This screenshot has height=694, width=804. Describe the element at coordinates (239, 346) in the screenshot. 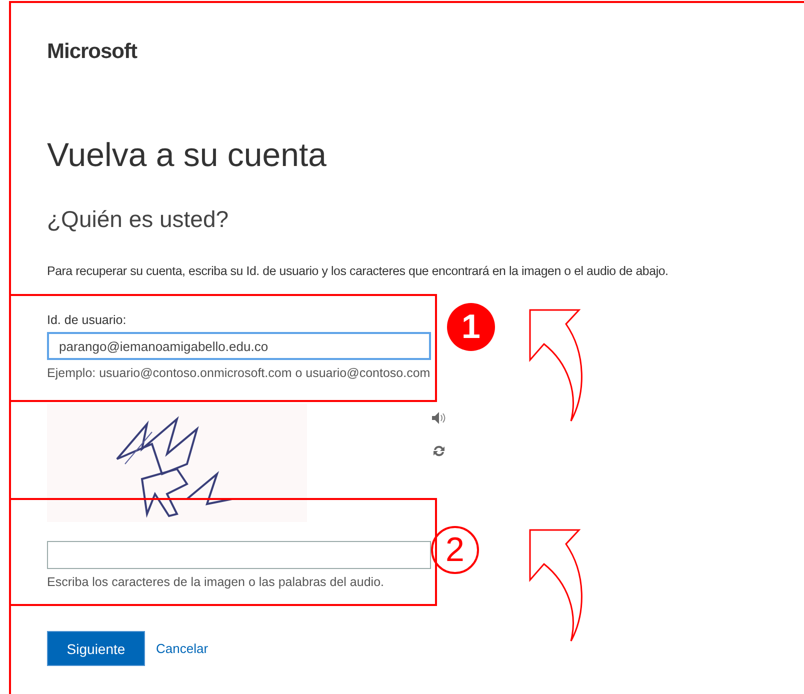

I see `user-id-field: parango@iemanoamigabello.edu.co` at that location.